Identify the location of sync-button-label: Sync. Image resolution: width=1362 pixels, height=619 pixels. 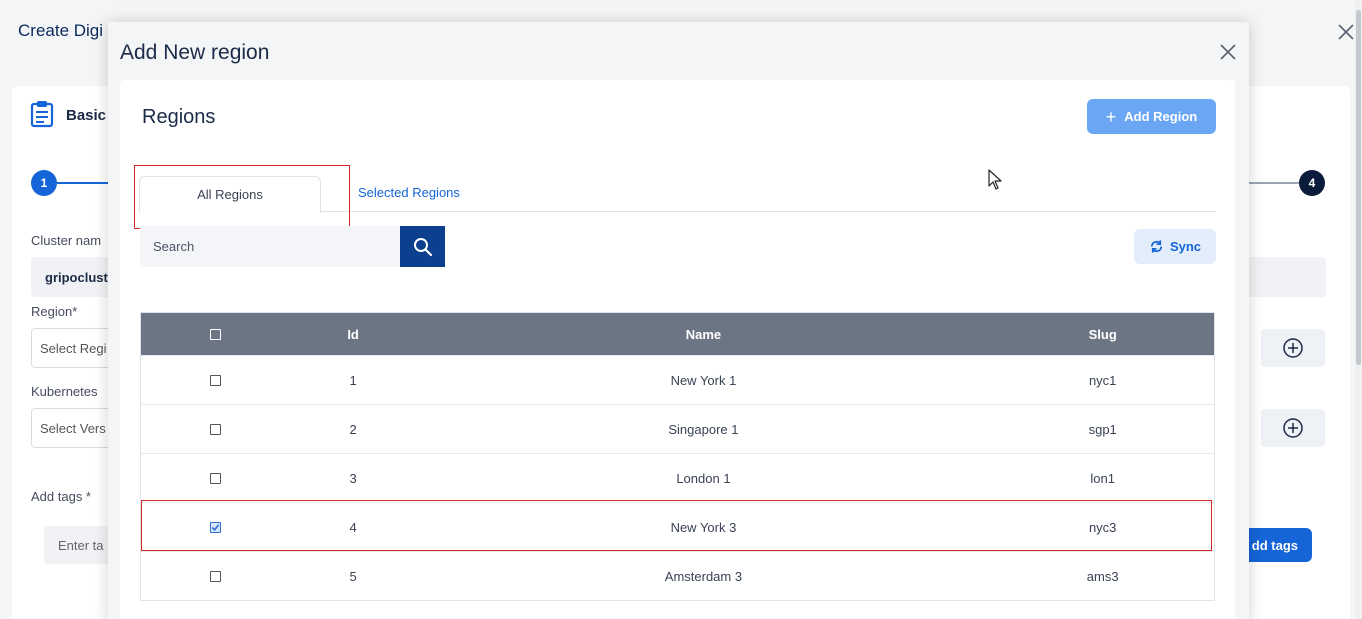
(1185, 246).